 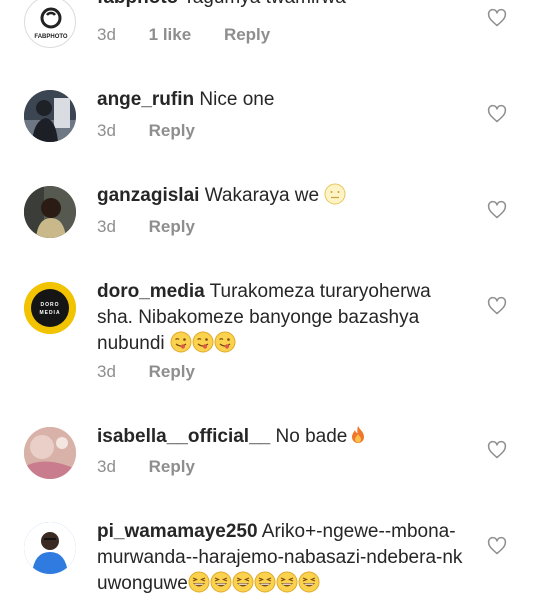 I want to click on comment-username: isabella__official__, so click(x=183, y=436).